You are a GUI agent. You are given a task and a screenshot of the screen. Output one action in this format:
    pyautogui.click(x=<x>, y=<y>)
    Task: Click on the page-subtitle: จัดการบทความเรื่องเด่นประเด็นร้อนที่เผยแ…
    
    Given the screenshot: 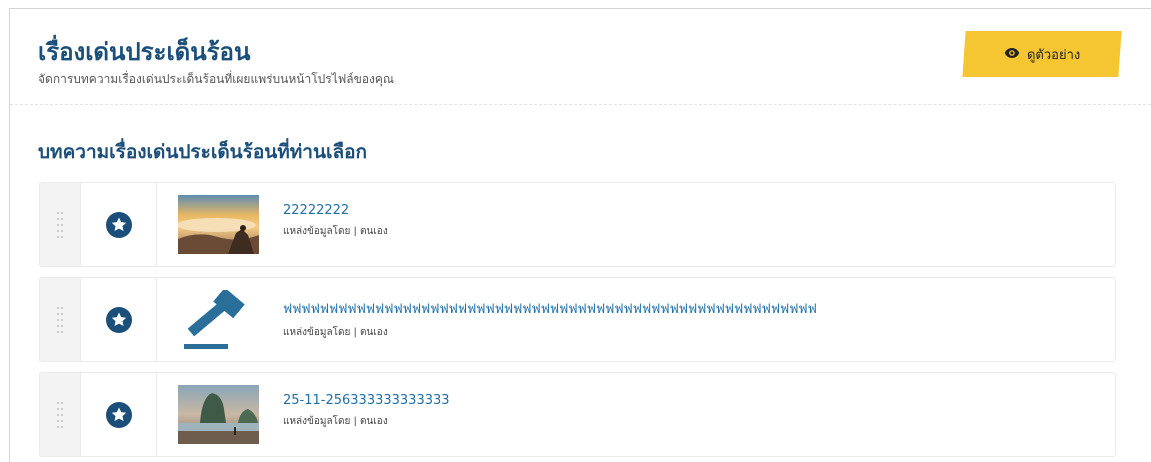 What is the action you would take?
    pyautogui.click(x=216, y=79)
    